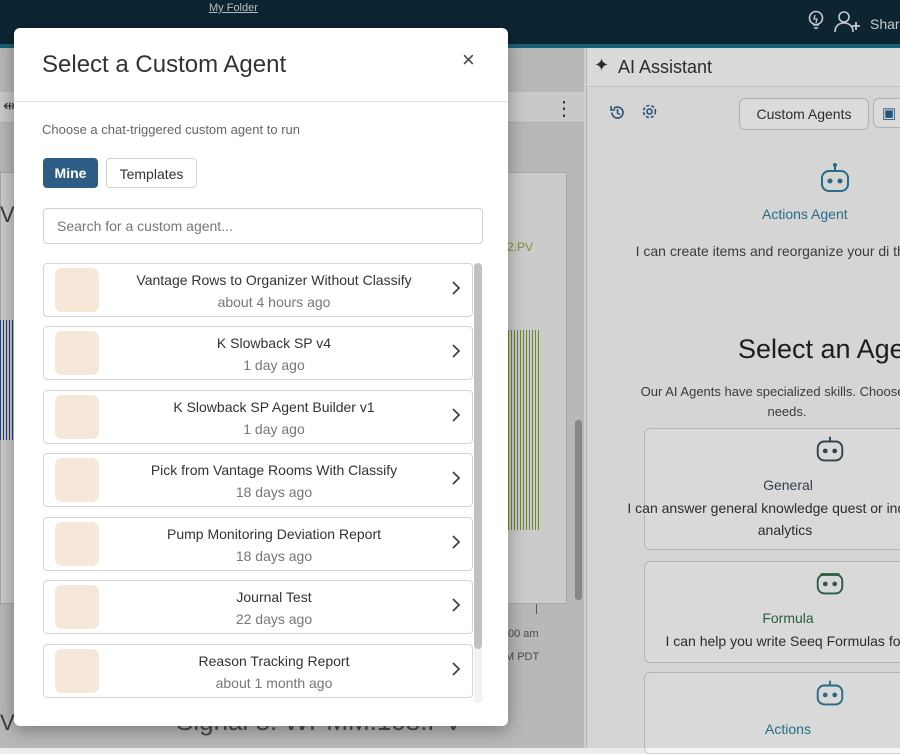 The width and height of the screenshot is (900, 754). Describe the element at coordinates (261, 101) in the screenshot. I see `dialog-divider` at that location.